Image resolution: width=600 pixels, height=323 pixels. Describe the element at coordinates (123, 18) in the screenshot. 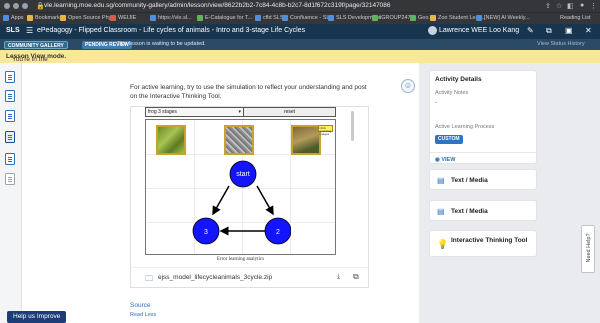

I see `bookmark-item: WEIJIE` at that location.